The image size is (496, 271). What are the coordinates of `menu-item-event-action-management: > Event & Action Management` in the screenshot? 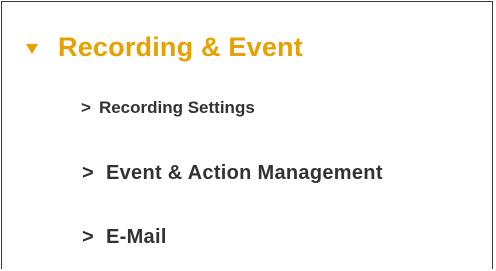 It's located at (232, 173).